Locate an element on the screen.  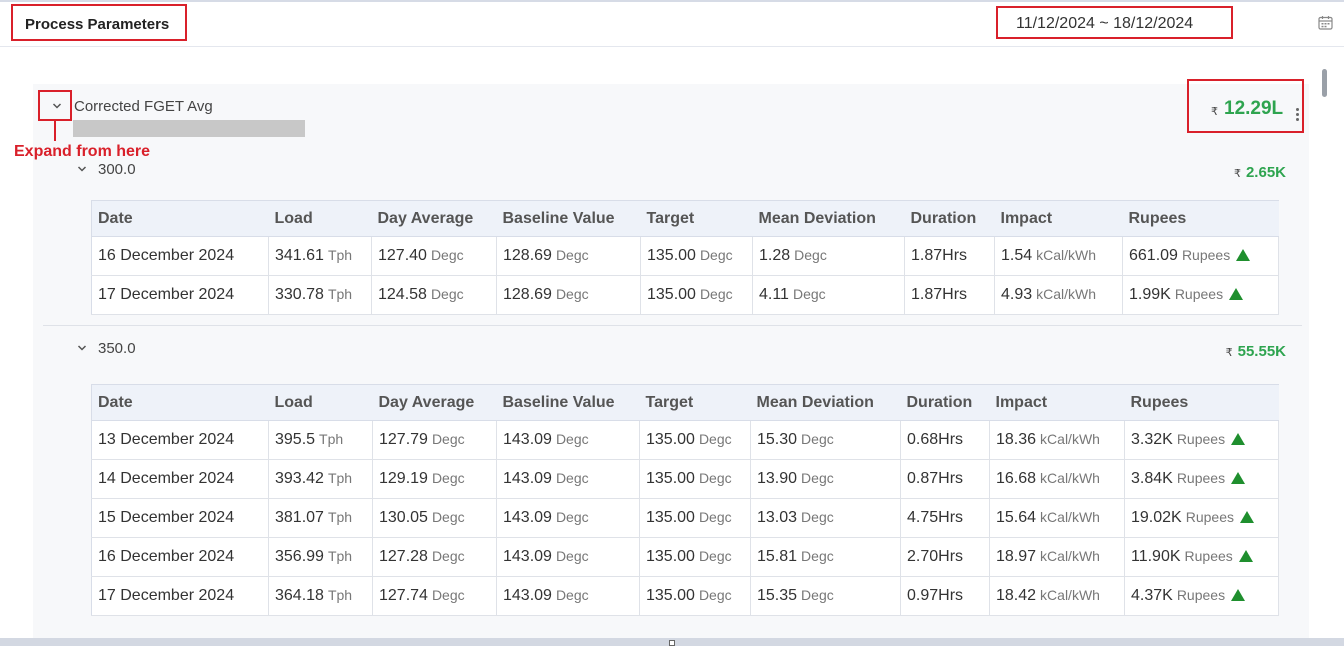
annotation-connector is located at coordinates (55, 131).